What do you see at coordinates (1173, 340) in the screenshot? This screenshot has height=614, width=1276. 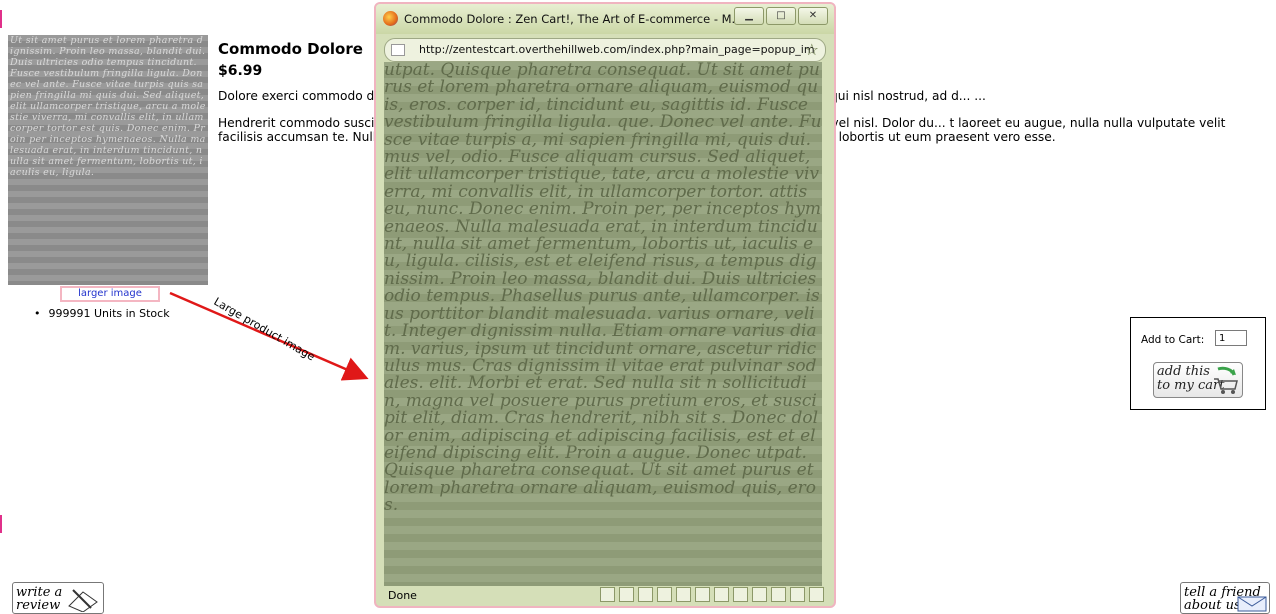 I see `add-to-cart-label: Add to Cart:` at bounding box center [1173, 340].